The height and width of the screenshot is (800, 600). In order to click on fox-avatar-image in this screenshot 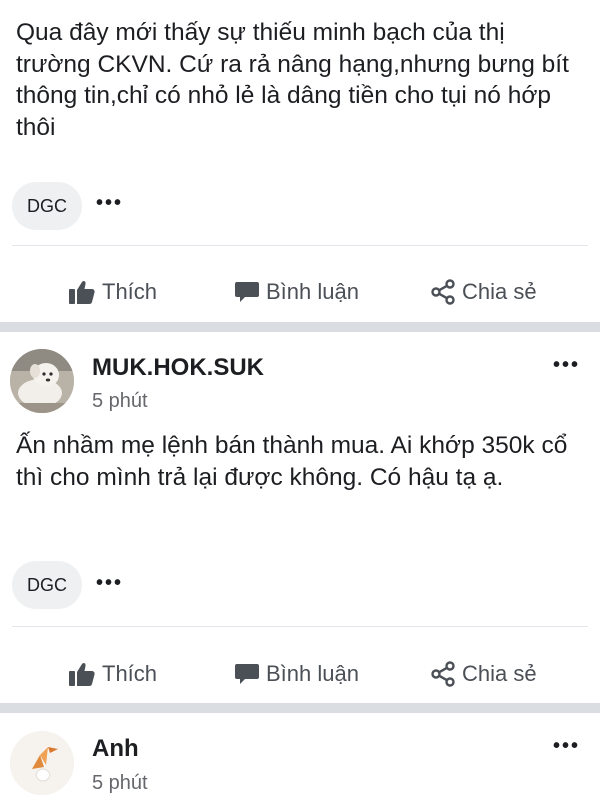, I will do `click(42, 763)`.